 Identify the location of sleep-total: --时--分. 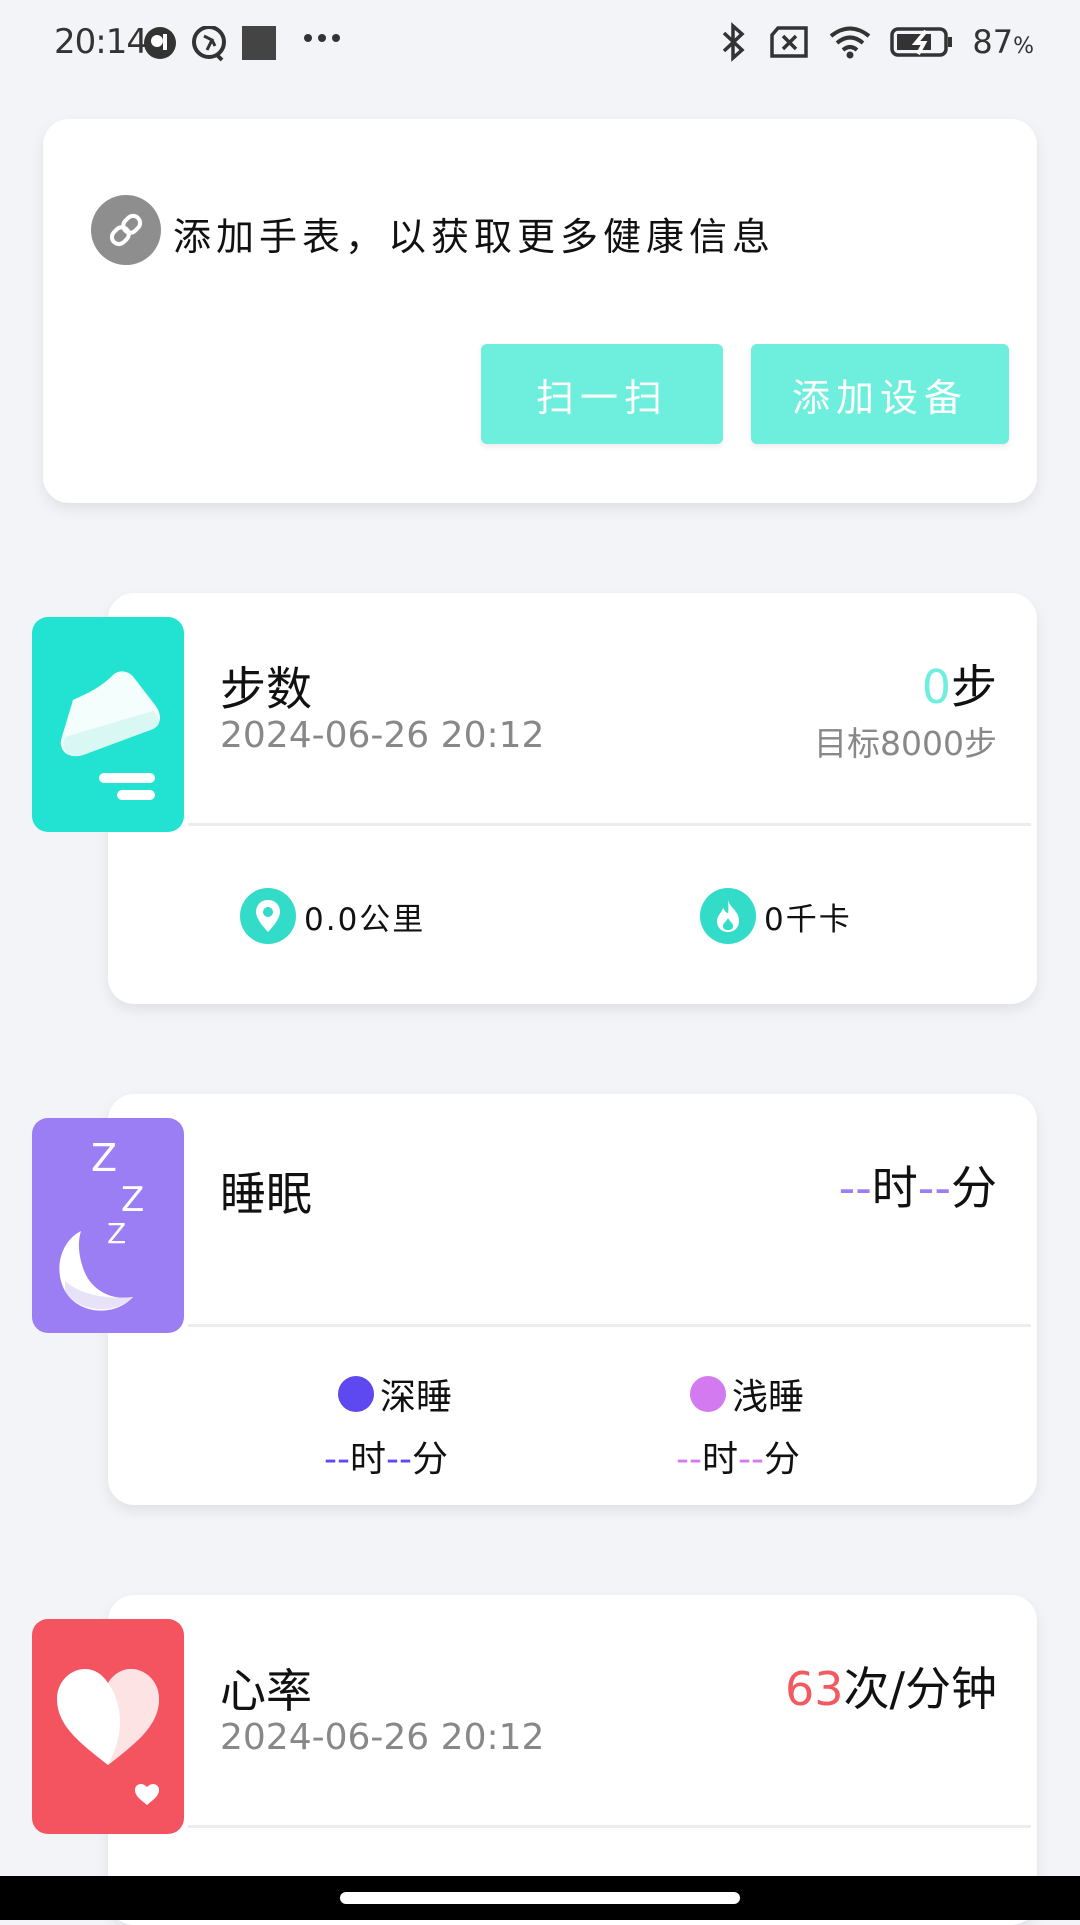
(917, 1188).